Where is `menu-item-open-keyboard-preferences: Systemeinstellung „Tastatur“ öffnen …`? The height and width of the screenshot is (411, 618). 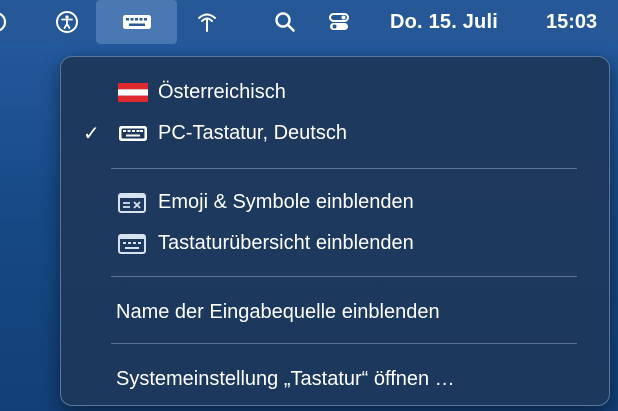 menu-item-open-keyboard-preferences: Systemeinstellung „Tastatur“ öffnen … is located at coordinates (335, 379).